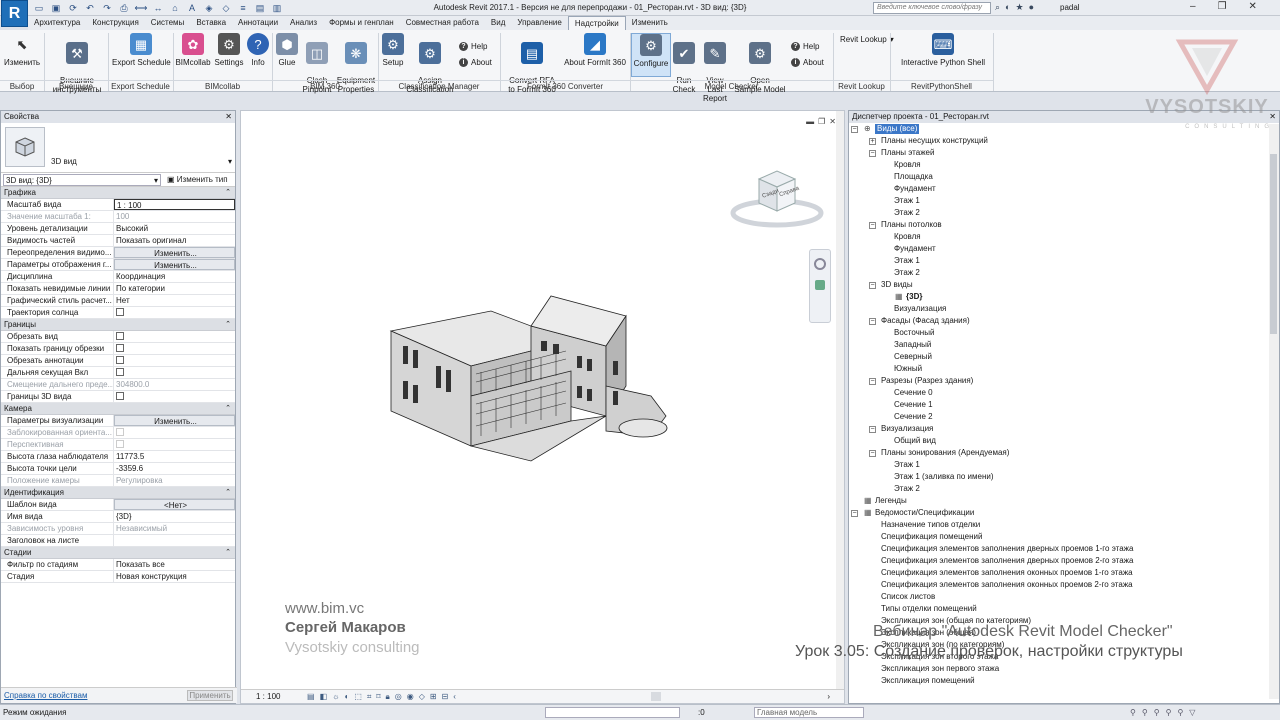 This screenshot has height=720, width=1280. I want to click on visual-style-icon: ◧, so click(324, 696).